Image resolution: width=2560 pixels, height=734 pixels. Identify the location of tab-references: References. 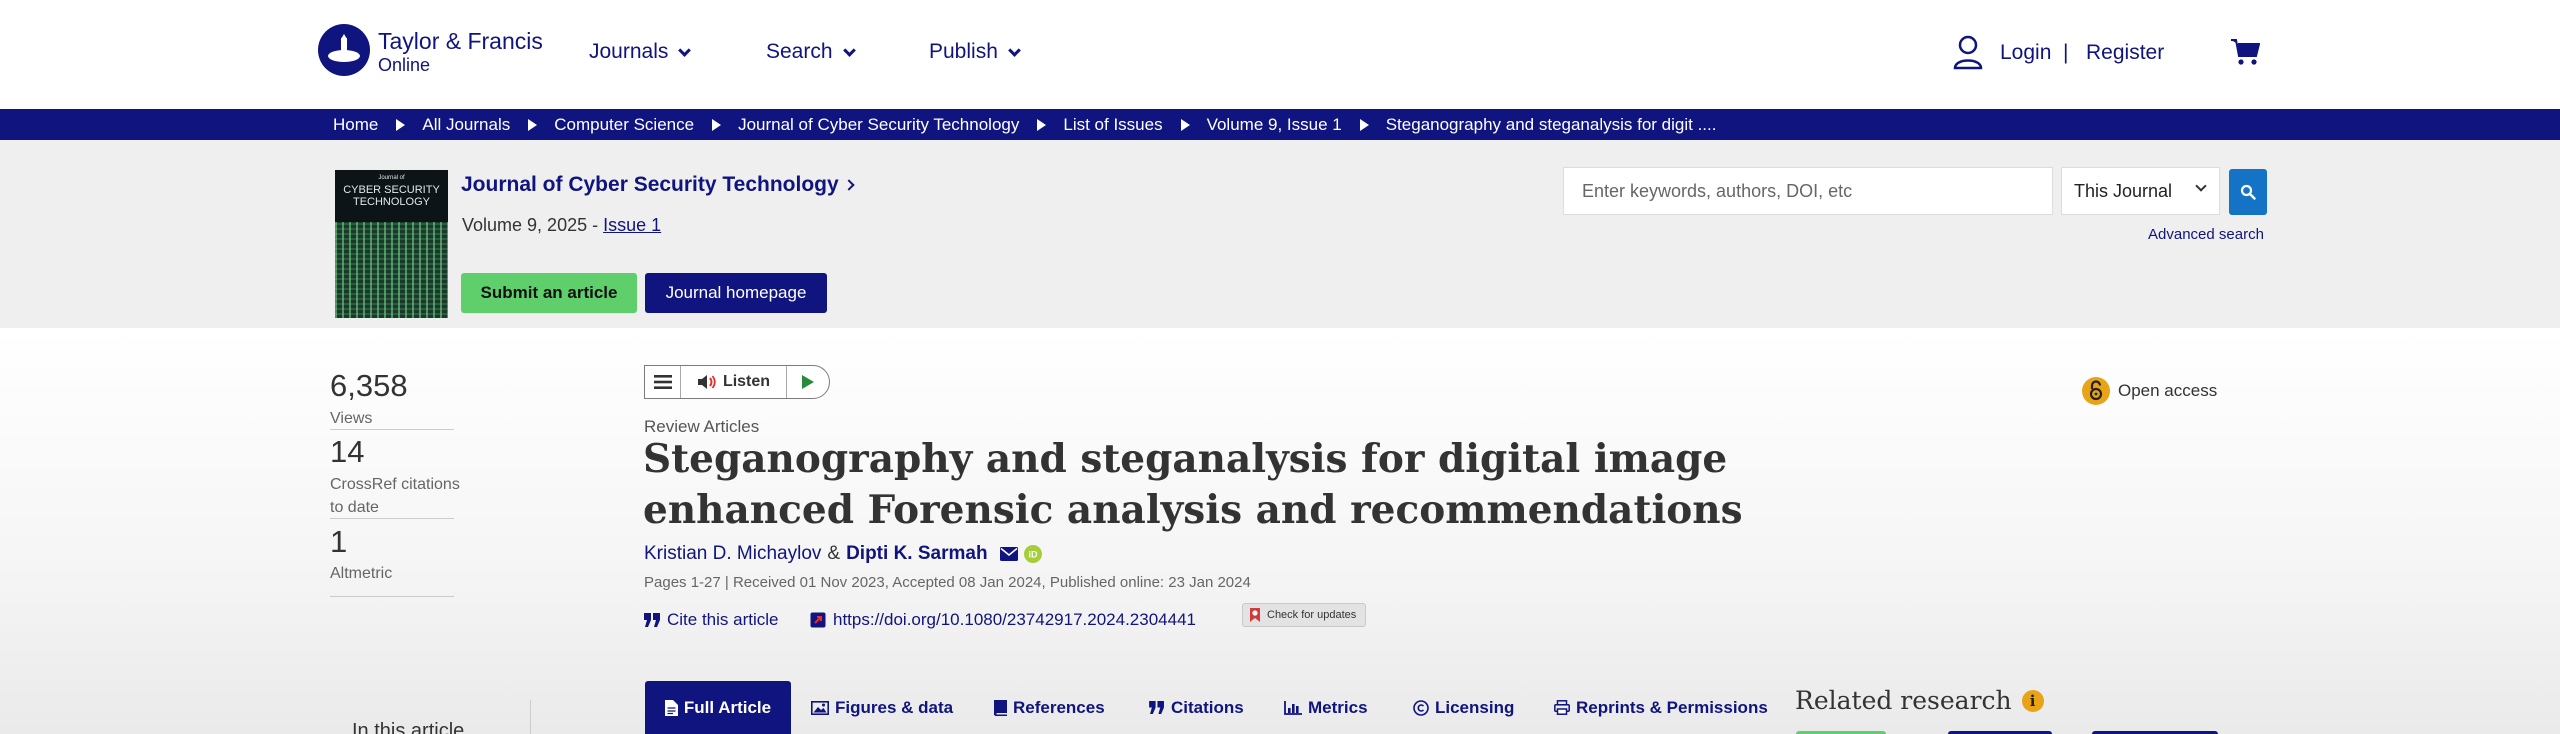
(1049, 707).